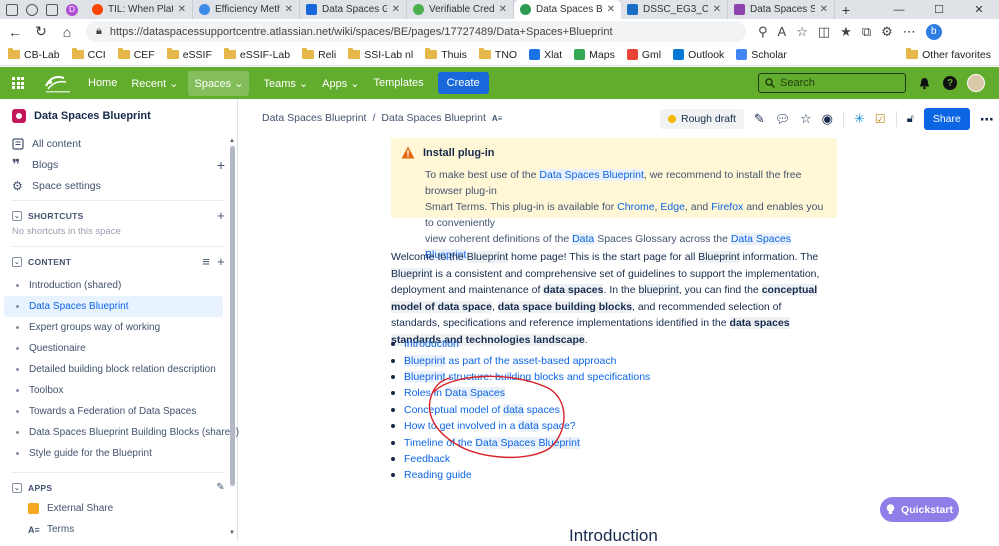 This screenshot has width=999, height=546. Describe the element at coordinates (910, 119) in the screenshot. I see `restrictions-lock-icon: 🔓︎` at that location.